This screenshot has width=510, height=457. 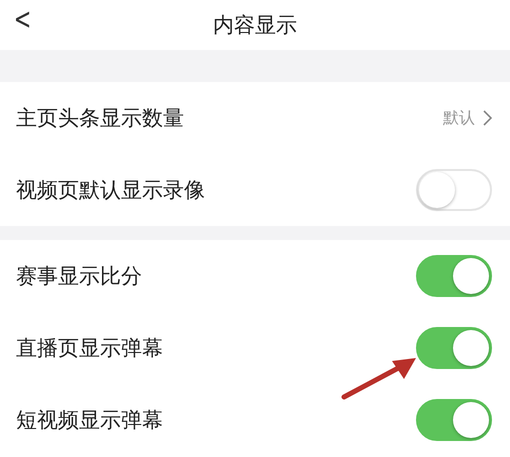 I want to click on setting-label: 视频页默认显示录像, so click(x=110, y=190).